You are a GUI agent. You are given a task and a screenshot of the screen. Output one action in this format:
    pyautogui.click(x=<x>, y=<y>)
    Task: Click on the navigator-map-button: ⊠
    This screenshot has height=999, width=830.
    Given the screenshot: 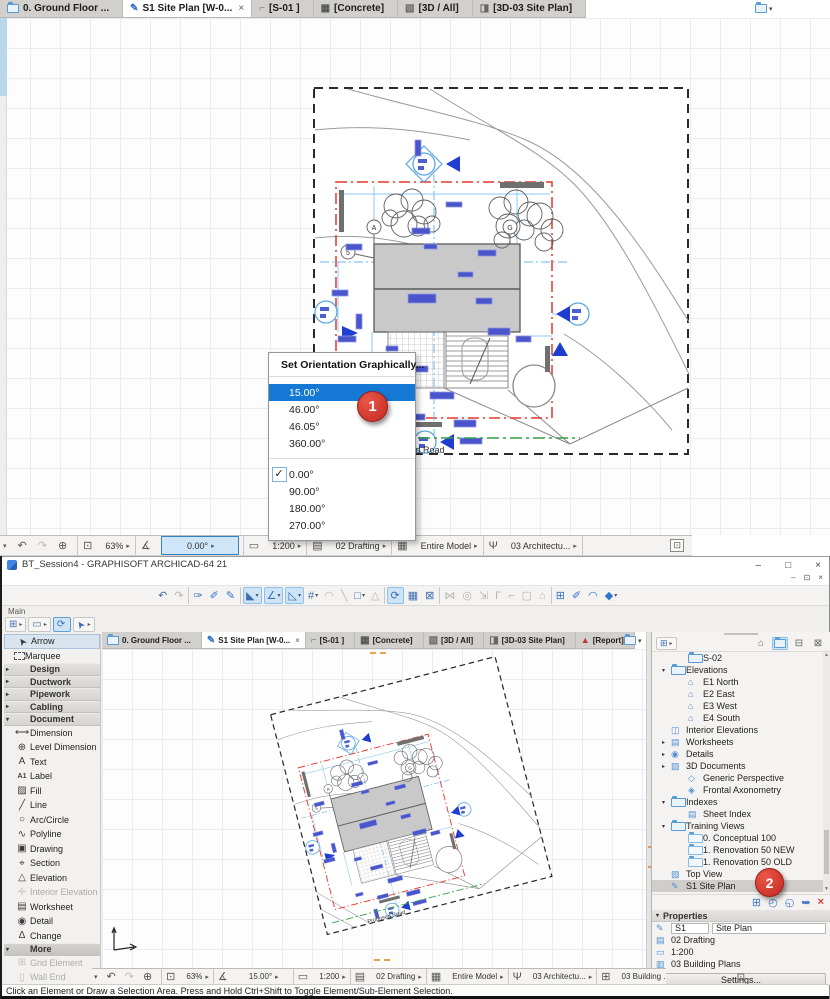 What is the action you would take?
    pyautogui.click(x=818, y=643)
    